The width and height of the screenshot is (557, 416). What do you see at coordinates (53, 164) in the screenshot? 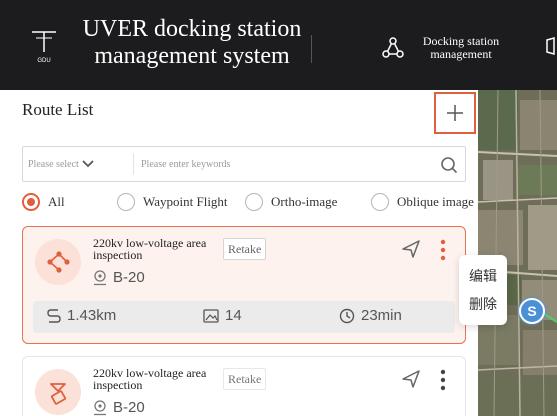
I see `select-placeholder: Please select` at bounding box center [53, 164].